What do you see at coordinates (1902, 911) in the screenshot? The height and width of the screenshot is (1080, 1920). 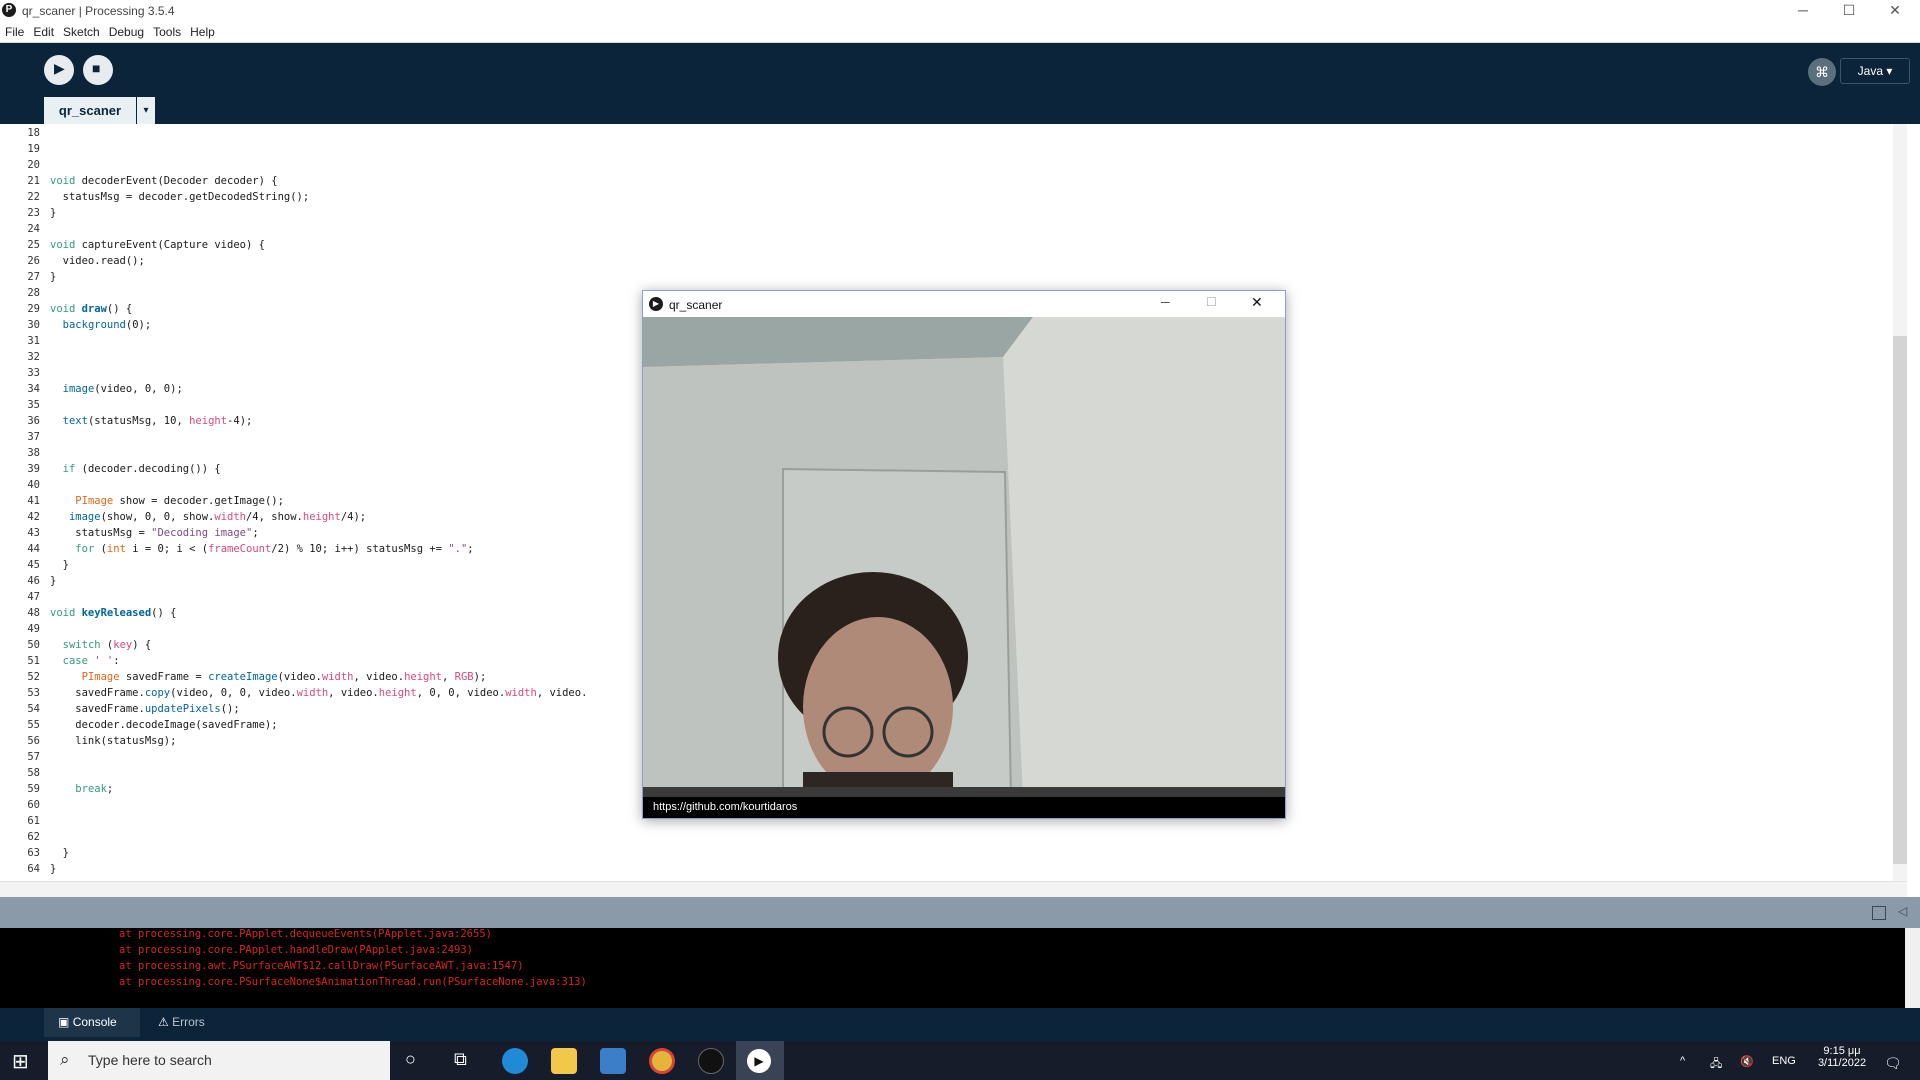 I see `collapse-arrow-icon: ◁` at bounding box center [1902, 911].